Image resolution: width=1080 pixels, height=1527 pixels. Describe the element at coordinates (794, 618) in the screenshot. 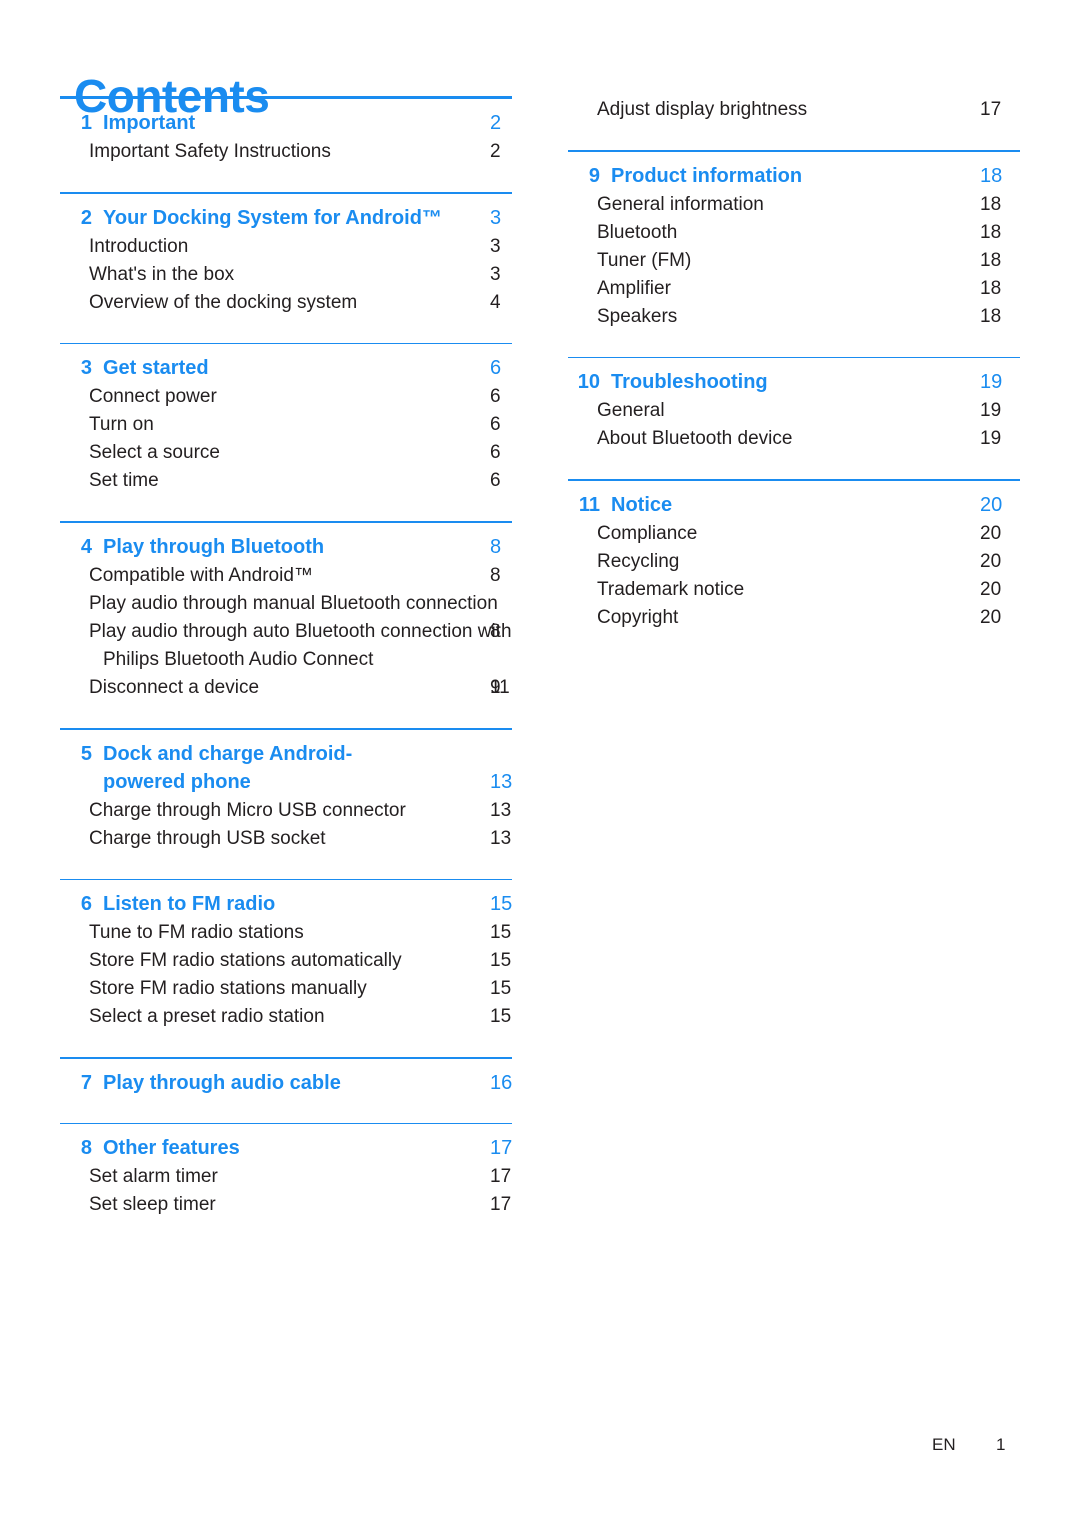

I see `toc-entry: Copyright 20` at that location.